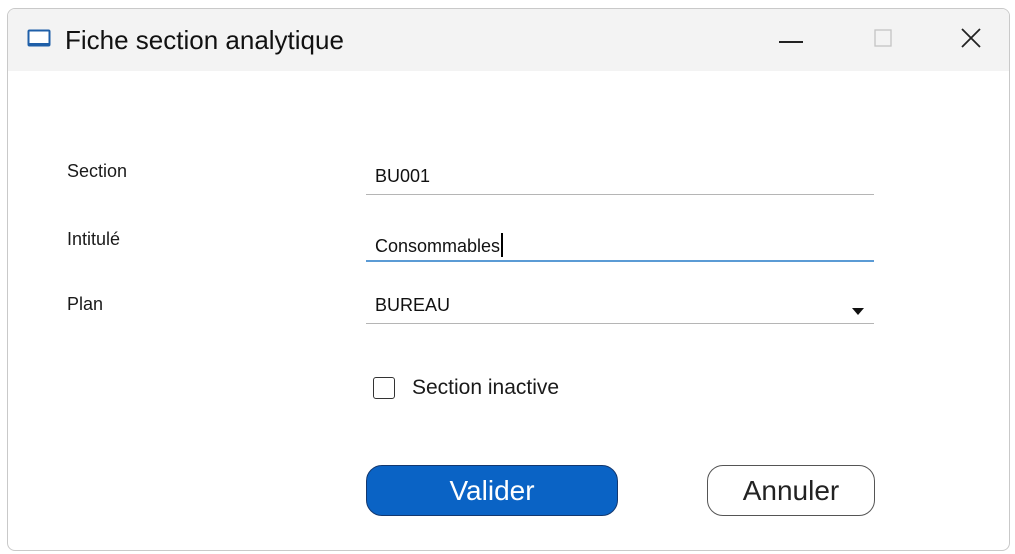 This screenshot has width=1015, height=554. I want to click on chevron-down-icon, so click(858, 311).